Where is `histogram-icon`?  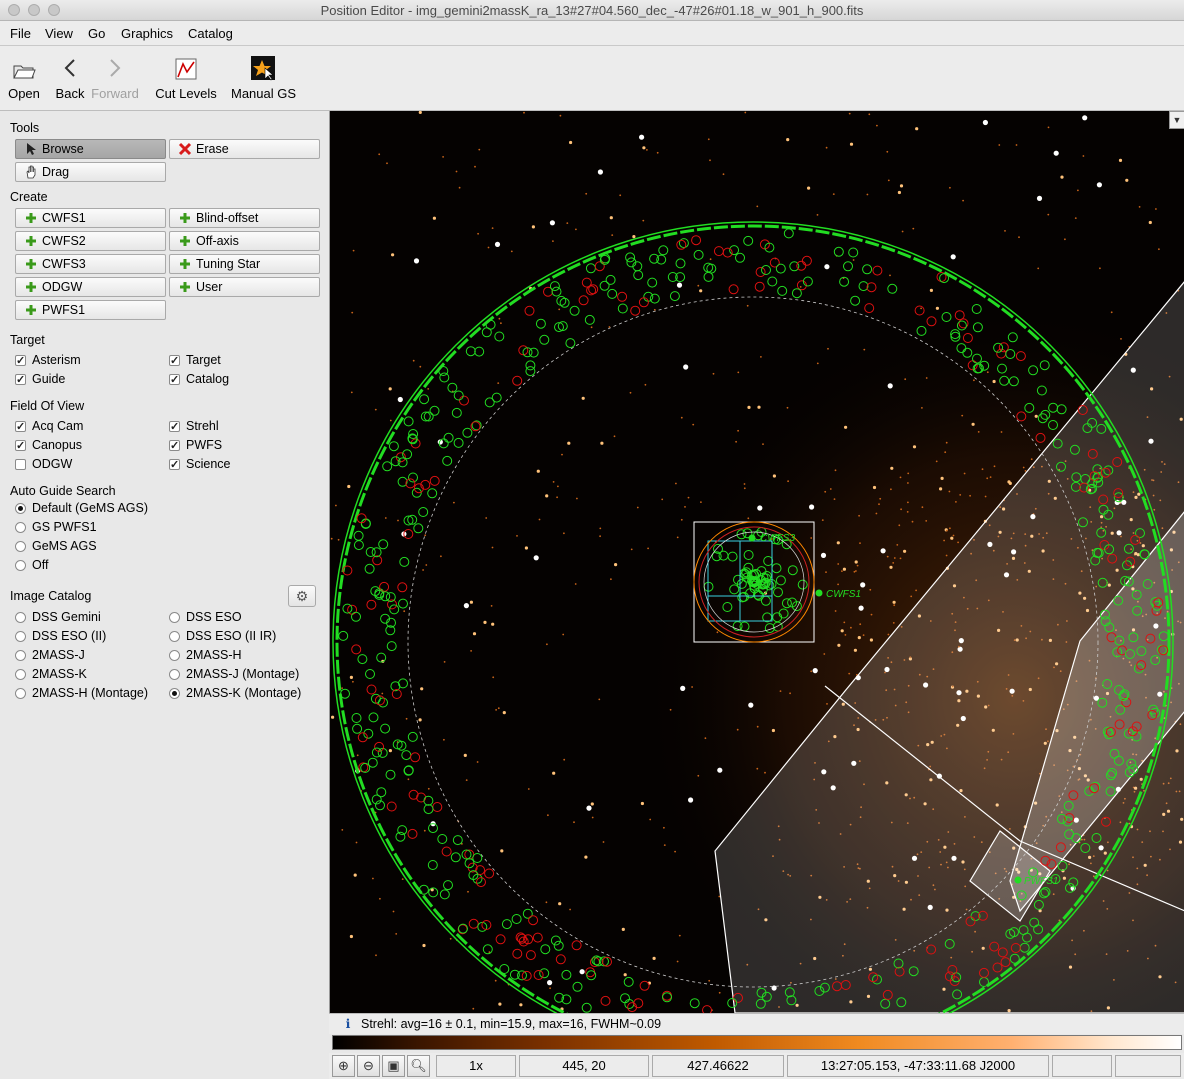
histogram-icon is located at coordinates (186, 69).